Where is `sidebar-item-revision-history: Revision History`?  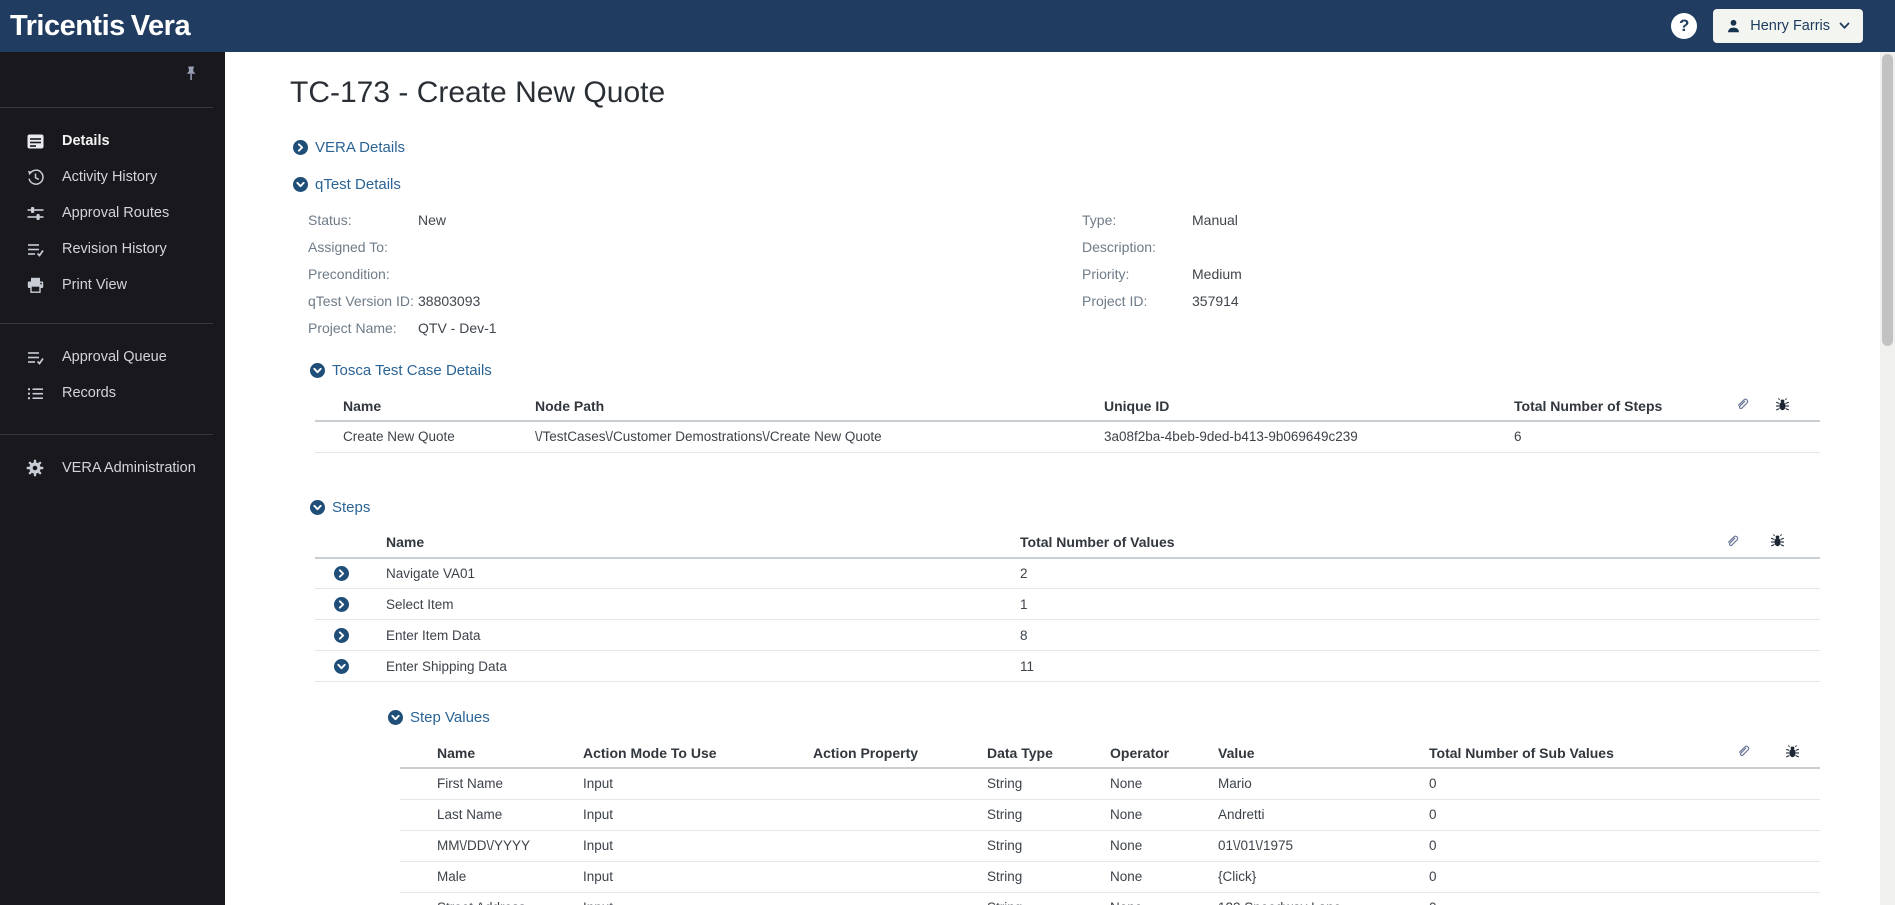
sidebar-item-revision-history: Revision History is located at coordinates (112, 249).